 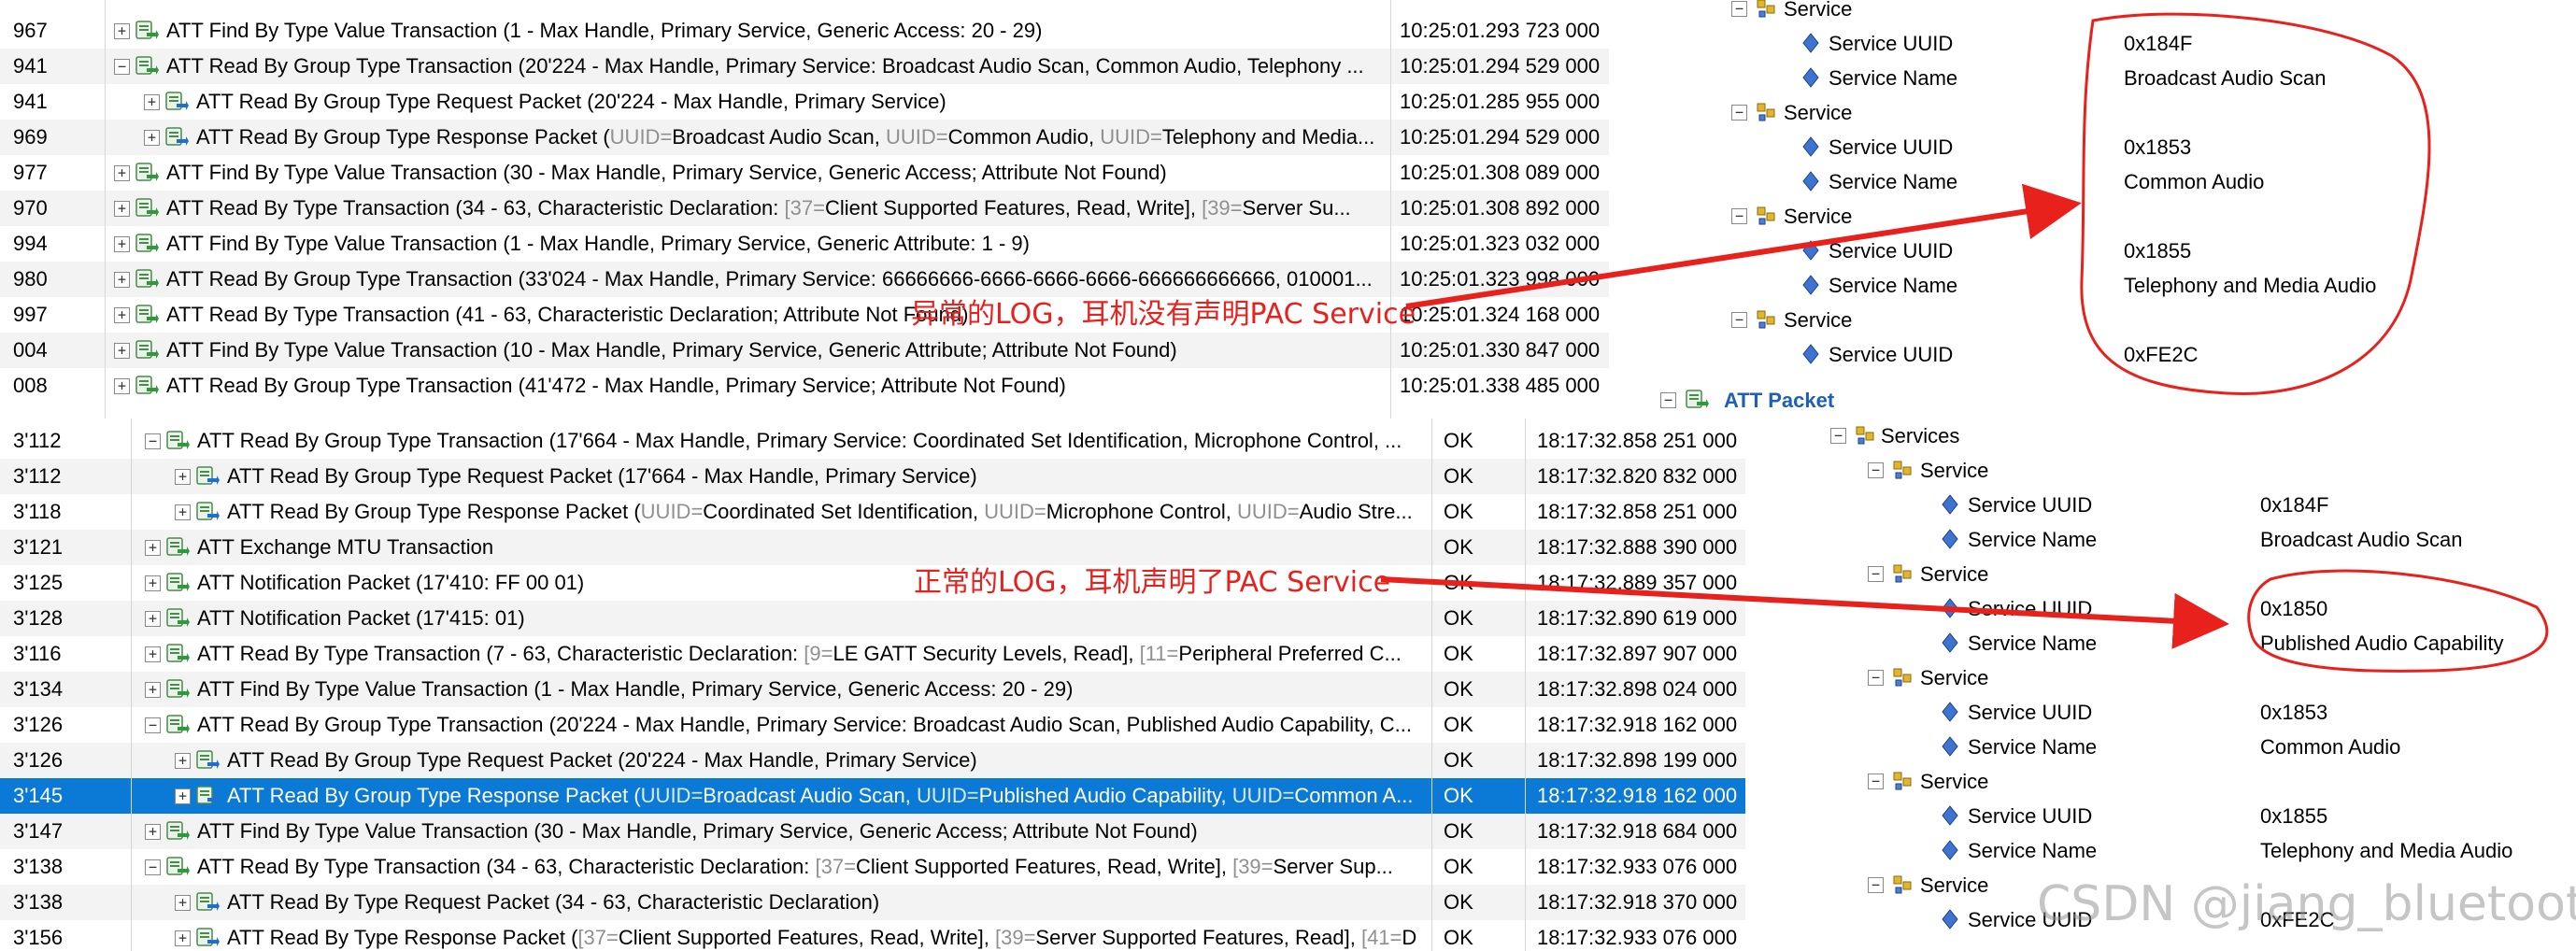 What do you see at coordinates (39, 760) in the screenshot?
I see `packet-index: 3'126` at bounding box center [39, 760].